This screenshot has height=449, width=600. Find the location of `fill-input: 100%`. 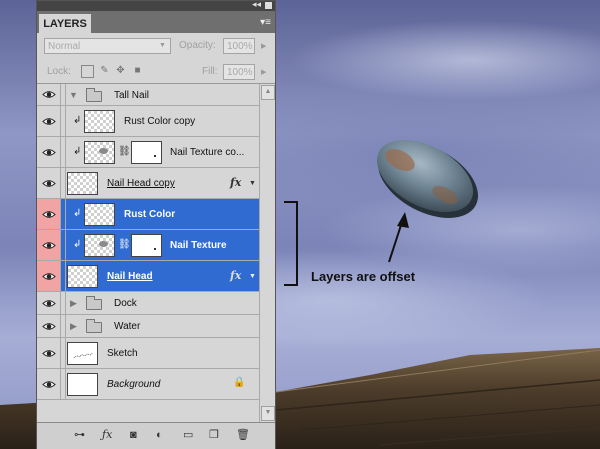

fill-input: 100% is located at coordinates (239, 72).